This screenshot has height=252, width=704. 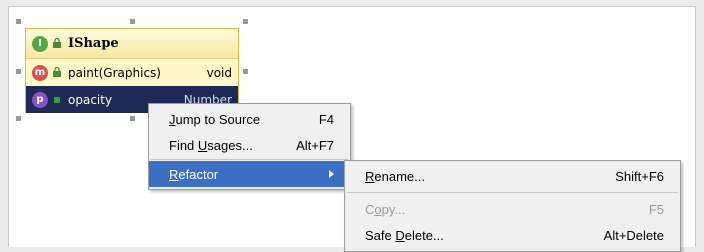 What do you see at coordinates (93, 43) in the screenshot?
I see `class-name: IShape` at bounding box center [93, 43].